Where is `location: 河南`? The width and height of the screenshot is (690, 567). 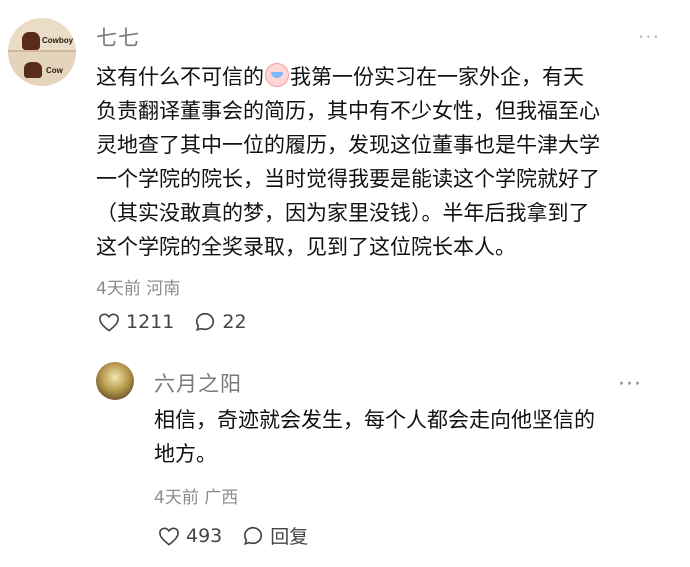 location: 河南 is located at coordinates (163, 289).